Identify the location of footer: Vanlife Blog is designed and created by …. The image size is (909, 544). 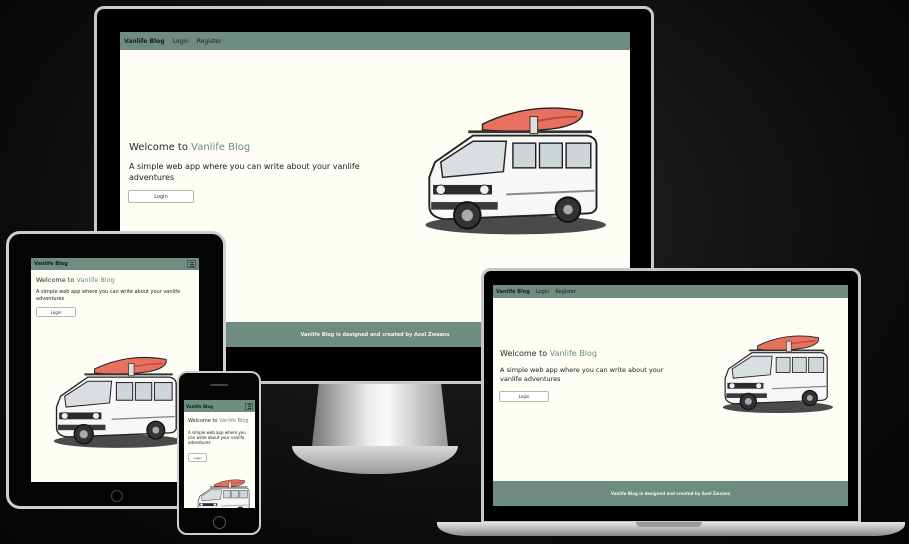
(670, 493).